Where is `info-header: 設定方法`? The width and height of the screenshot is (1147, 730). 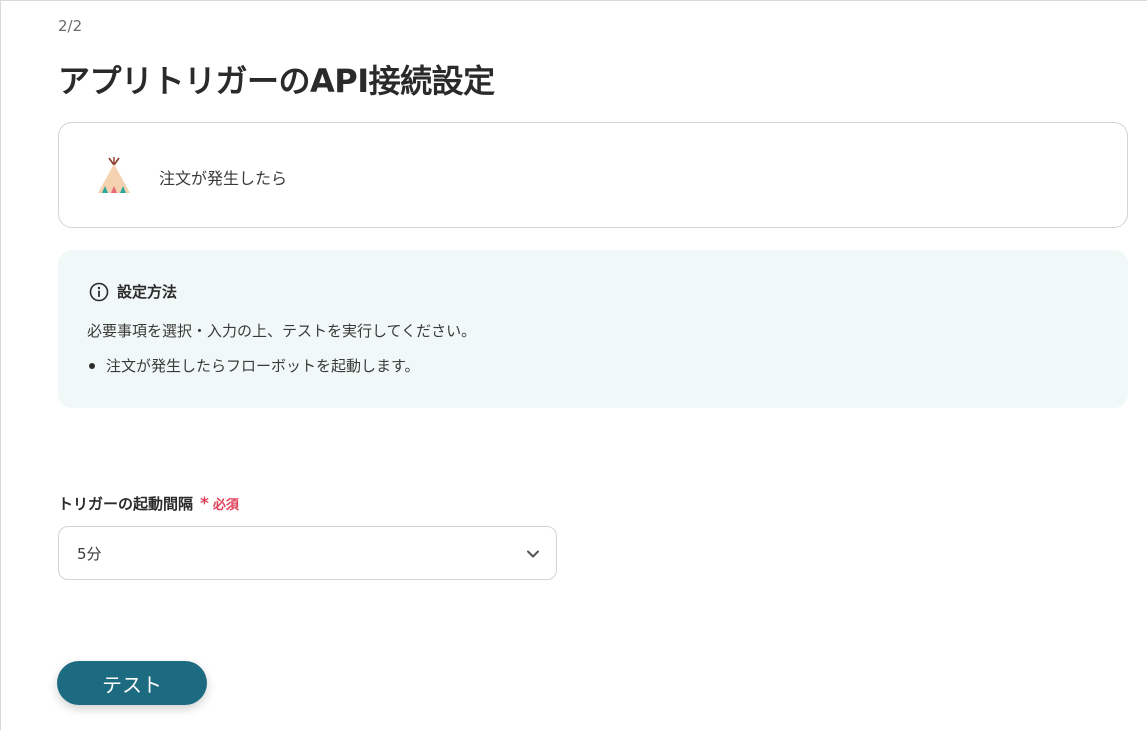 info-header: 設定方法 is located at coordinates (133, 291).